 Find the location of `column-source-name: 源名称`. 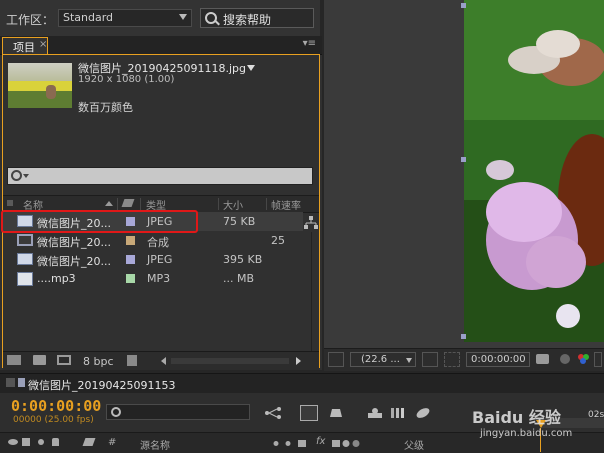

column-source-name: 源名称 is located at coordinates (155, 444).